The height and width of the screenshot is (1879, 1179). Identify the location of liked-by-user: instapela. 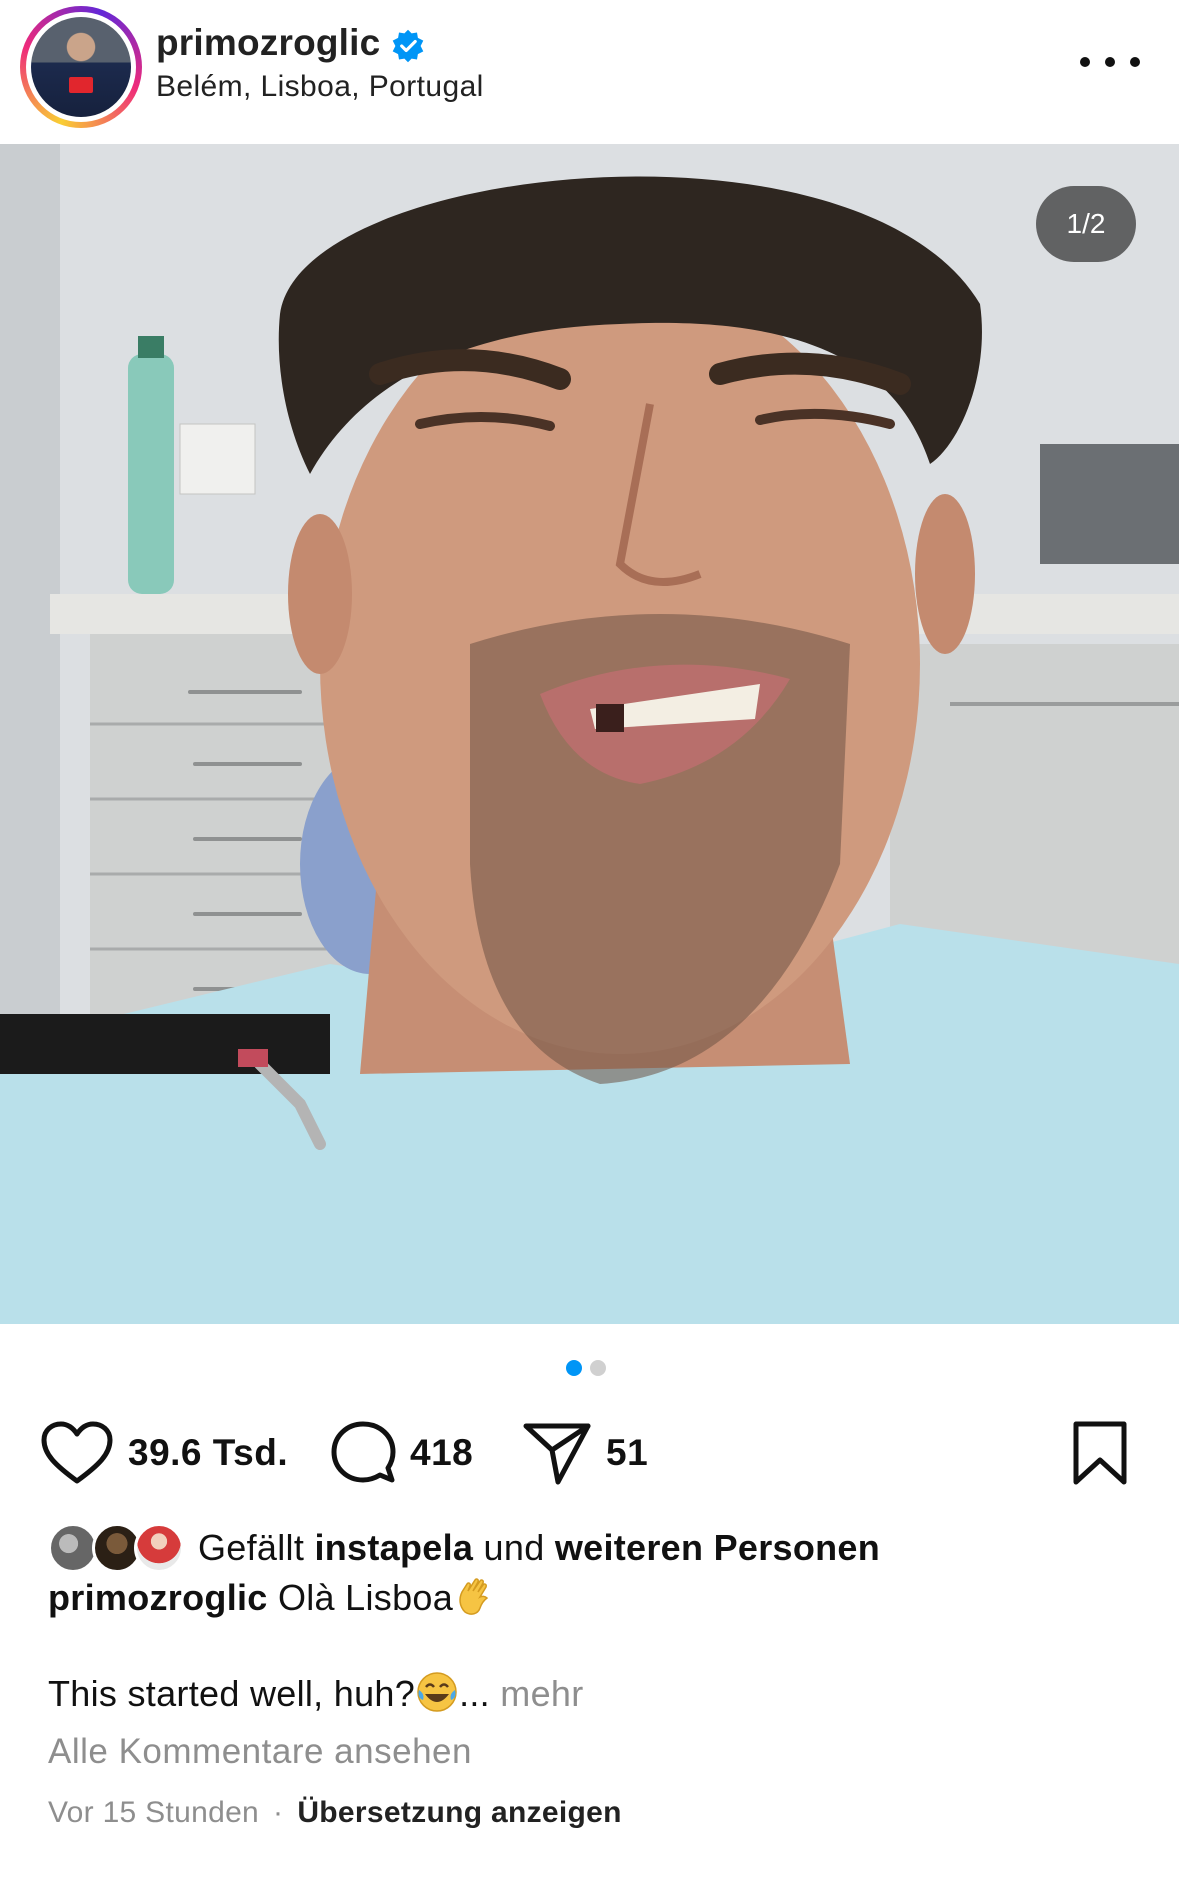
(393, 1547).